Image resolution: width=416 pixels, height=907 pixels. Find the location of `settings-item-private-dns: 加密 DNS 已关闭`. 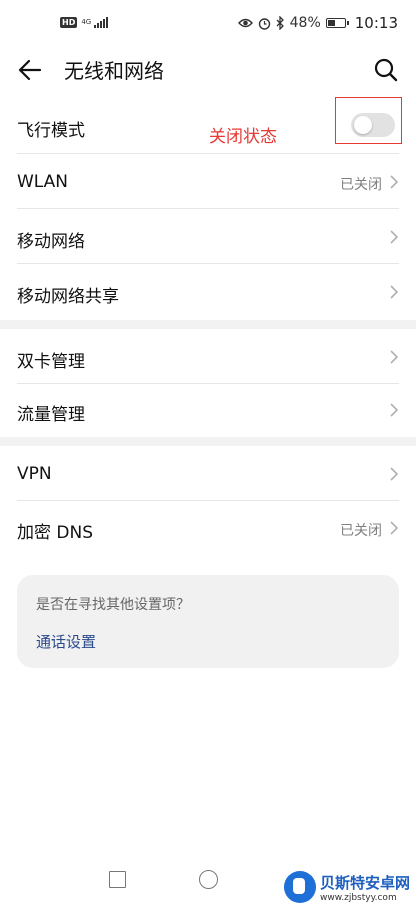

settings-item-private-dns: 加密 DNS 已关闭 is located at coordinates (208, 528).